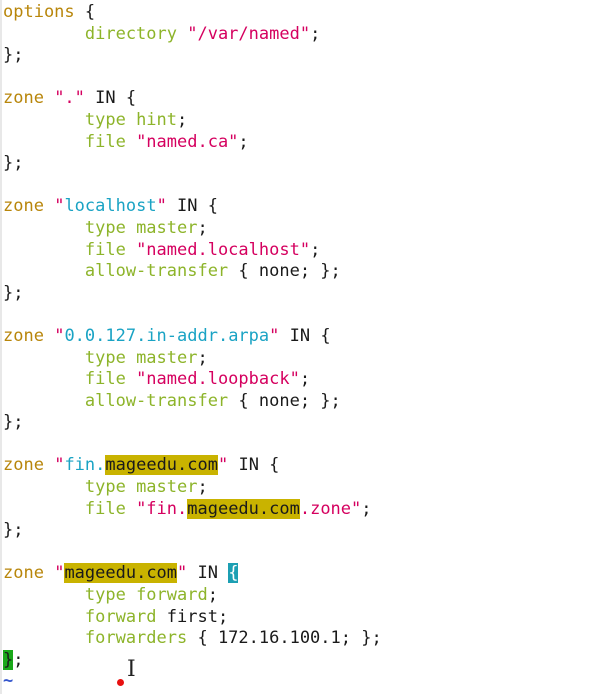 The width and height of the screenshot is (606, 694). I want to click on code-line: ~, so click(303, 682).